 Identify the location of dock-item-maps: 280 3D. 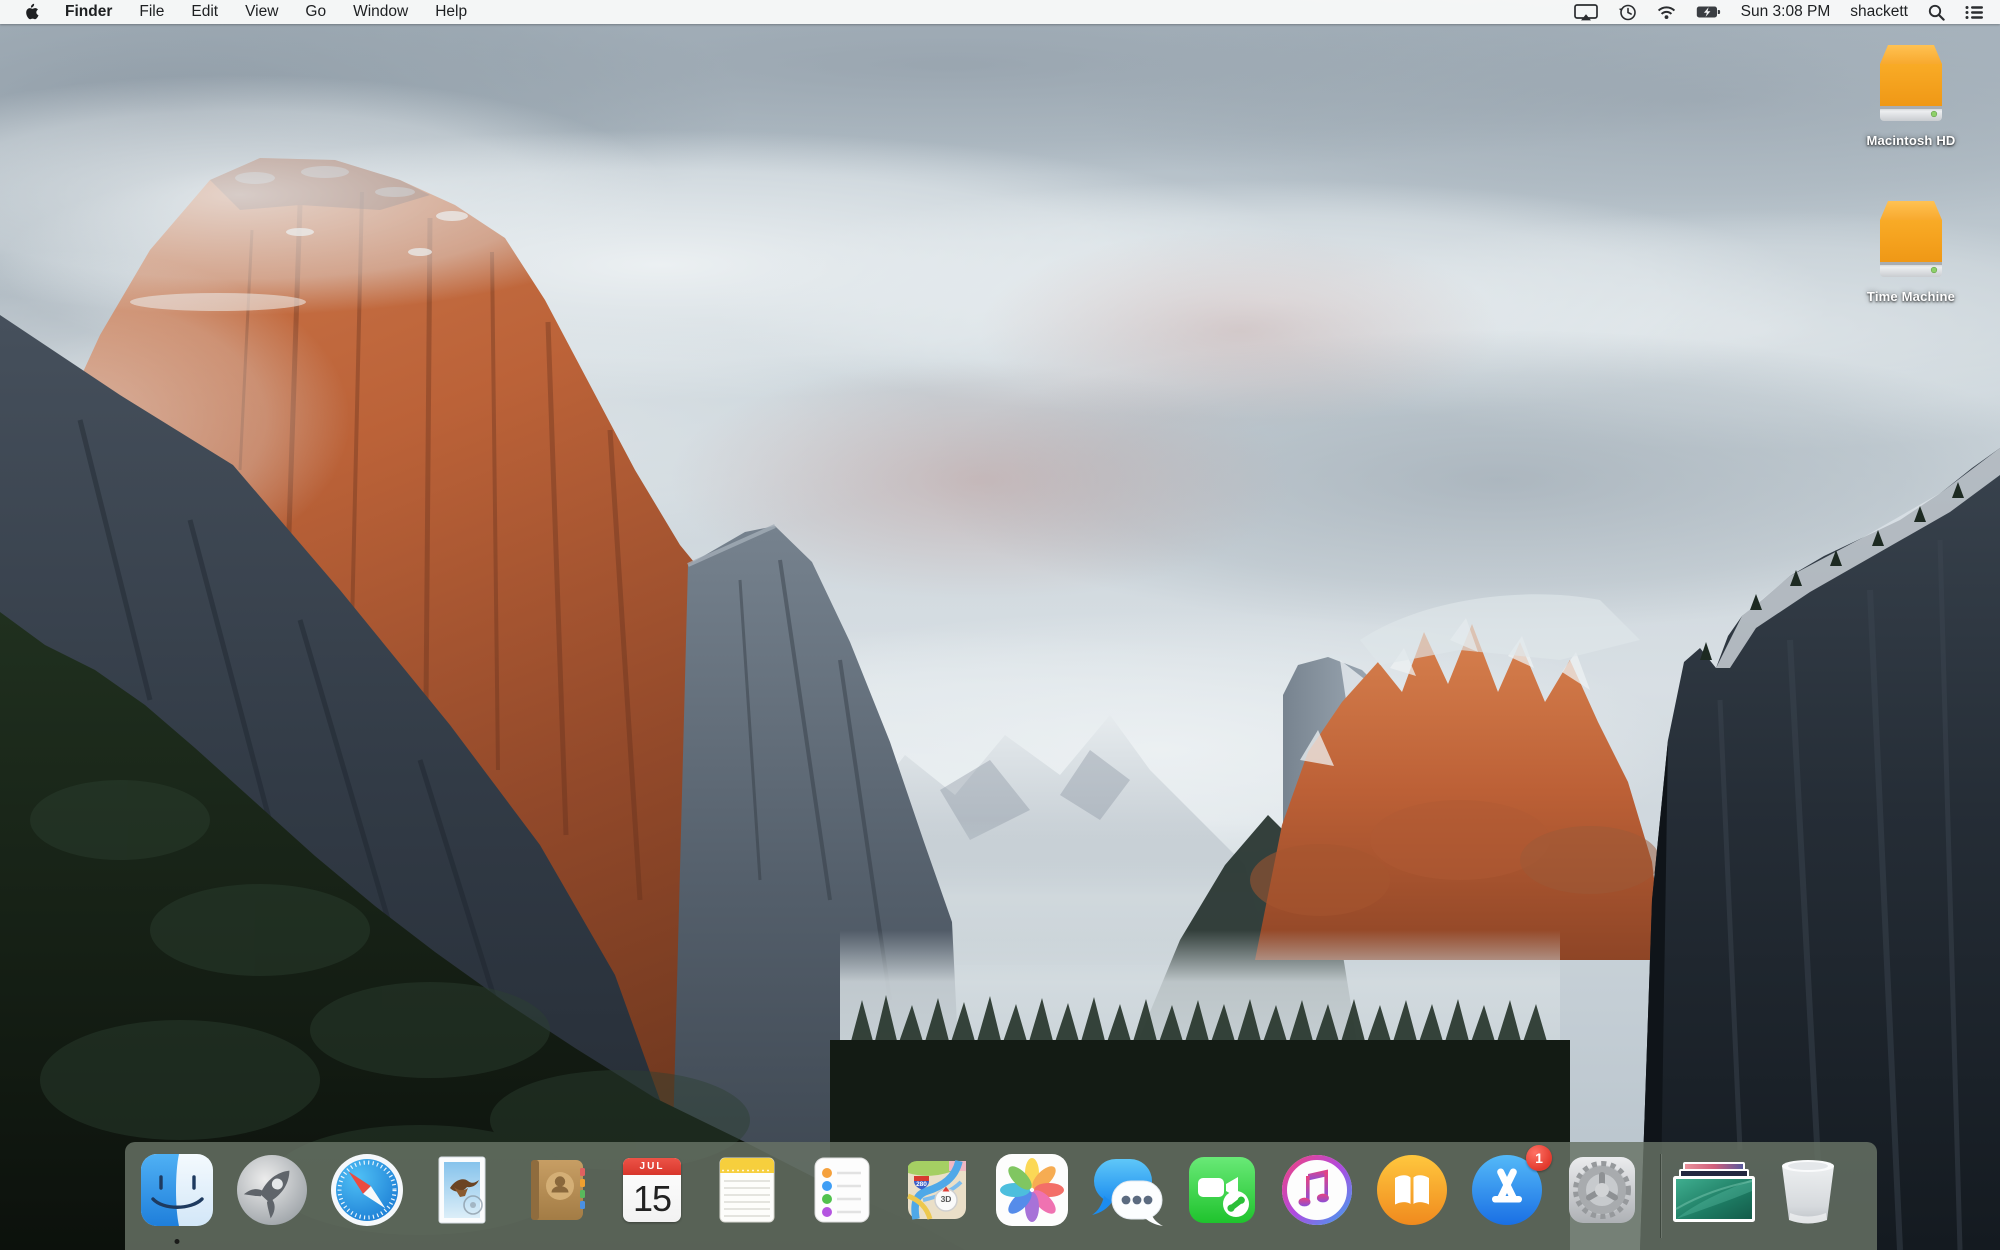
(937, 1190).